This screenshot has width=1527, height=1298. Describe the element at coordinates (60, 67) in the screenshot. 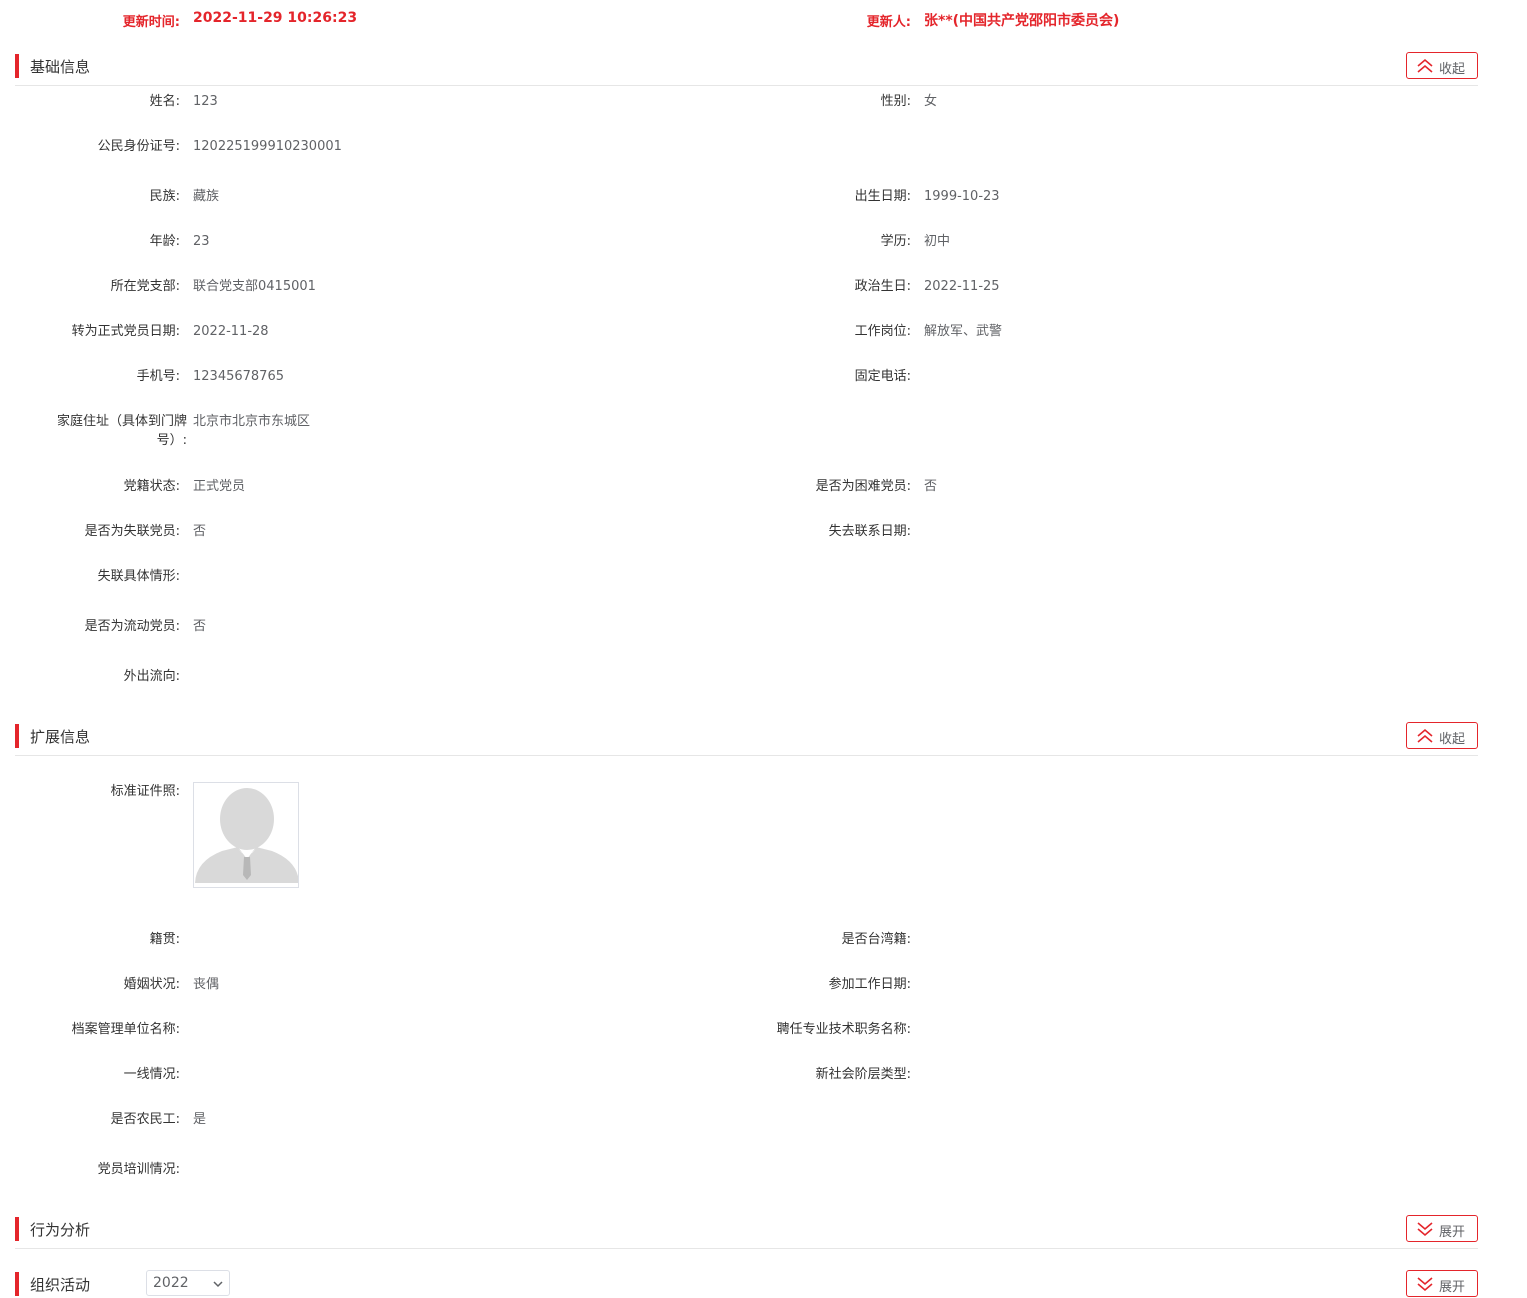

I see `section-title-basic: 基础信息` at that location.